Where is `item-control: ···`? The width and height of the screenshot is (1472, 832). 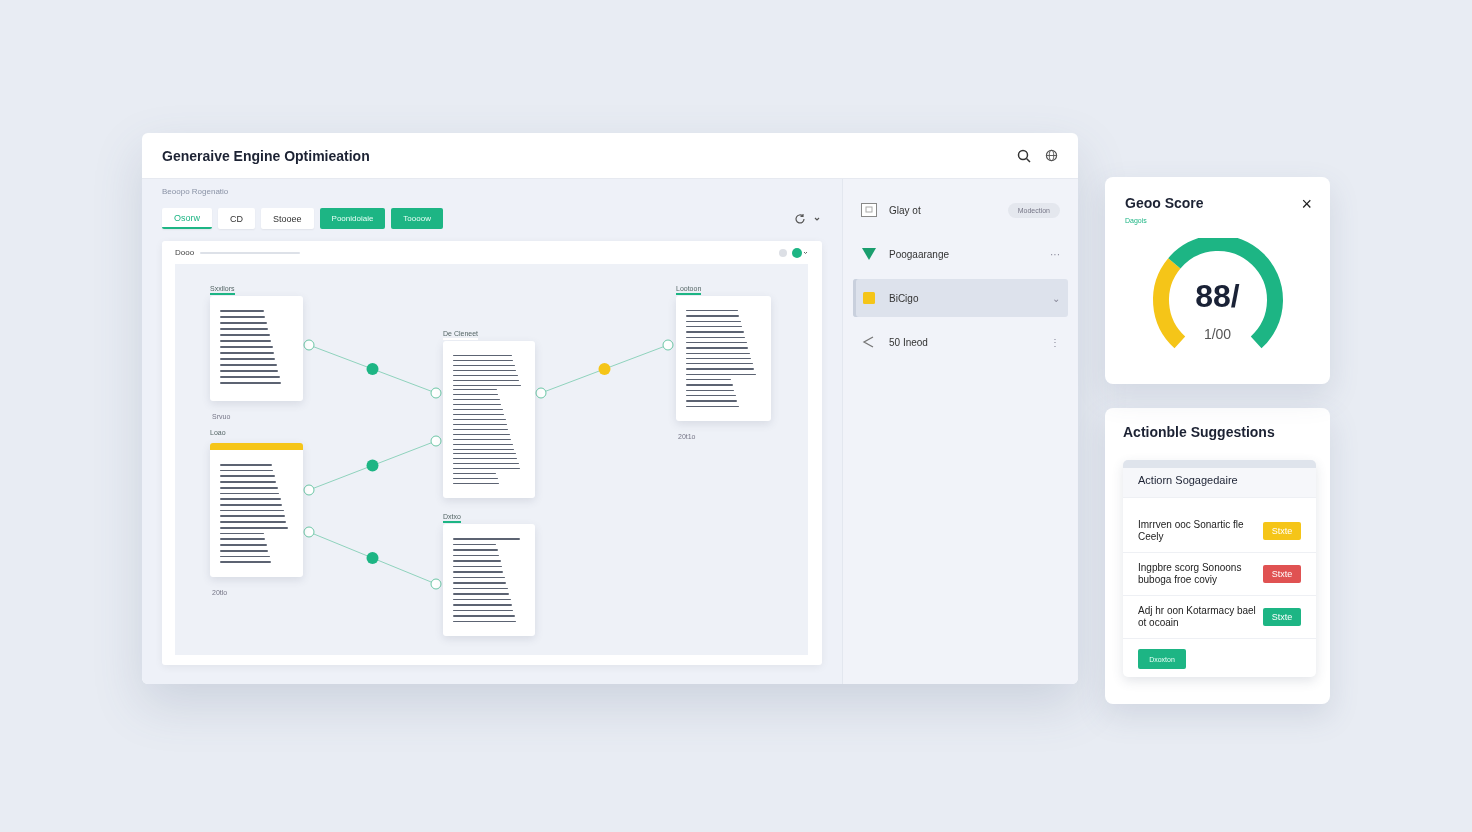
item-control: ··· is located at coordinates (1055, 254).